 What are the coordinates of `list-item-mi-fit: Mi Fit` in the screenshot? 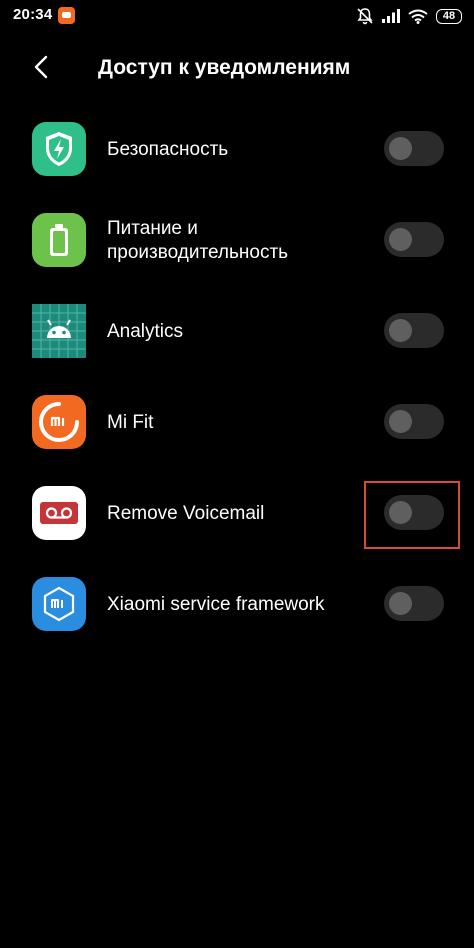 It's located at (237, 422).